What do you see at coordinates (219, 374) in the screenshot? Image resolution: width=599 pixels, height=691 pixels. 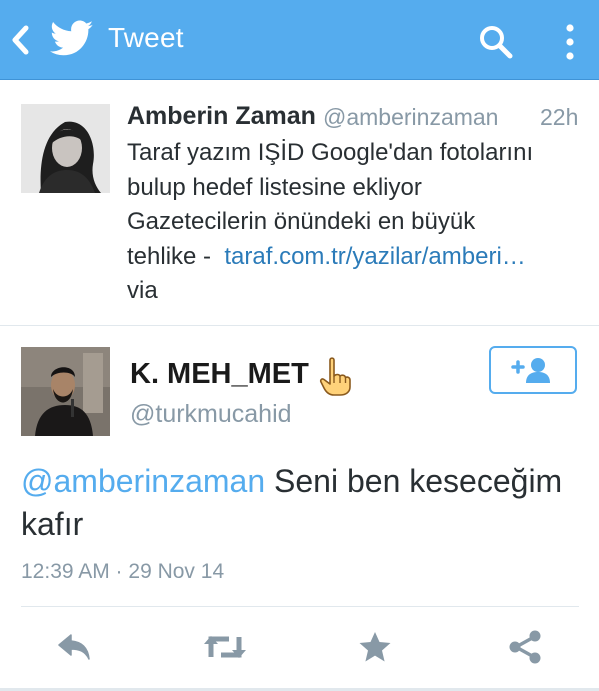 I see `author-name: K. MEH_MET` at bounding box center [219, 374].